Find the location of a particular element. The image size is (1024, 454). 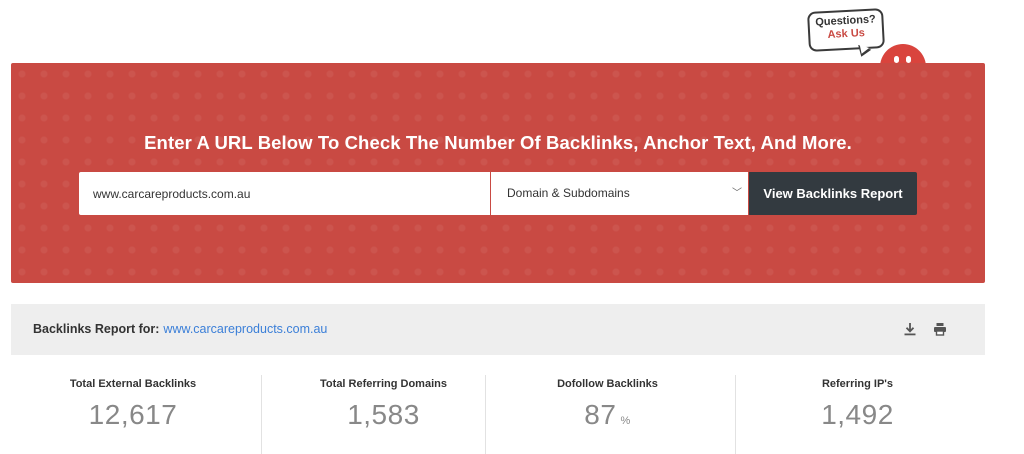

stat-number: 1,492 is located at coordinates (857, 414).